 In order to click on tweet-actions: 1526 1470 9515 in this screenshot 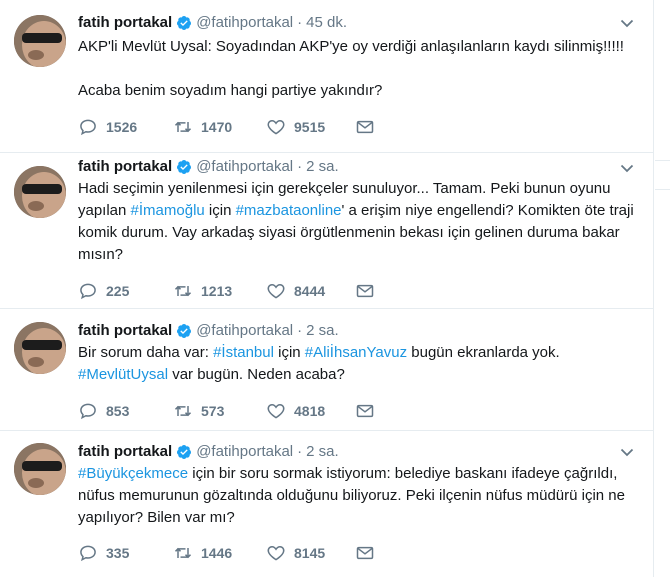, I will do `click(230, 127)`.